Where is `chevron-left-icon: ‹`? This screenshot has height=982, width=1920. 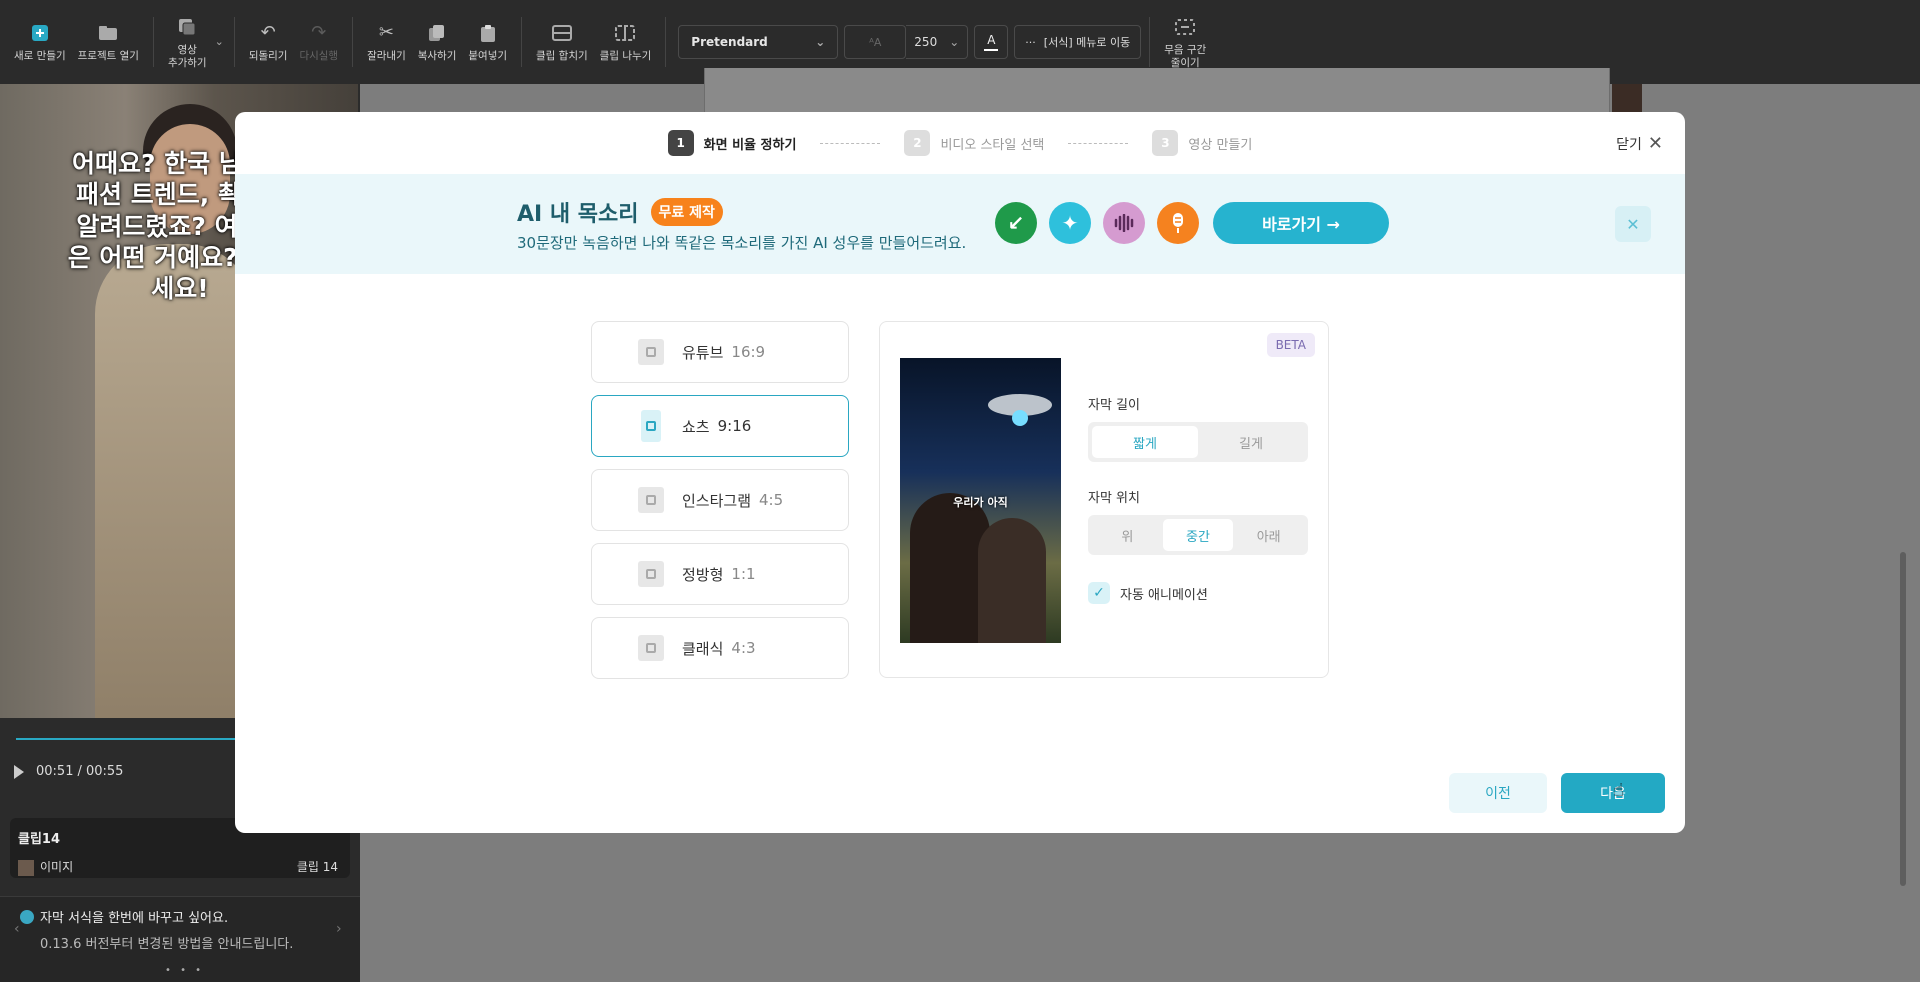
chevron-left-icon: ‹ is located at coordinates (17, 929).